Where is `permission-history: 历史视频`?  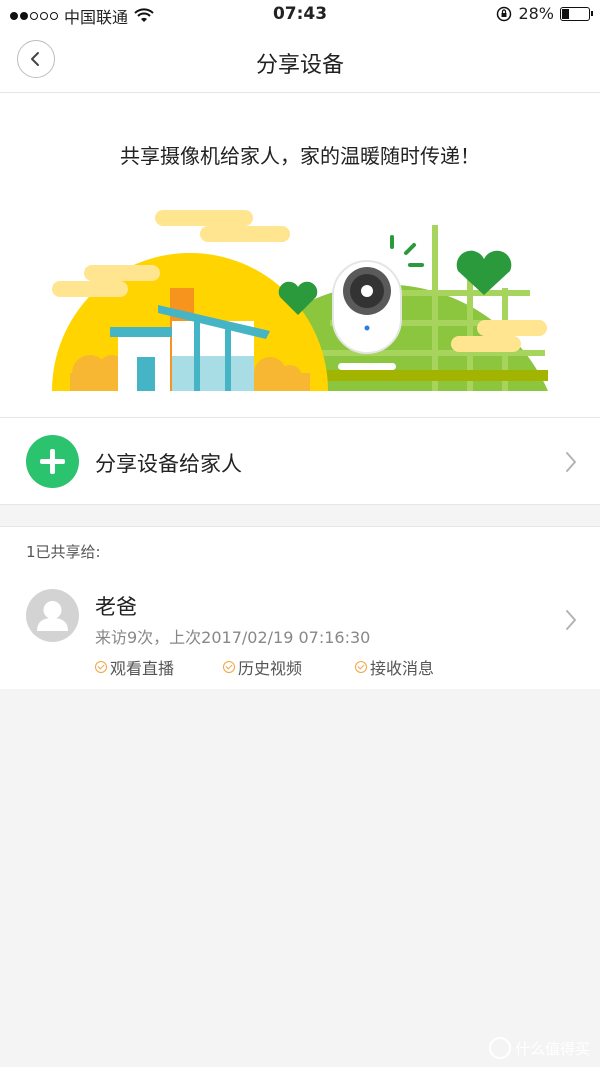
permission-history: 历史视频 is located at coordinates (262, 667).